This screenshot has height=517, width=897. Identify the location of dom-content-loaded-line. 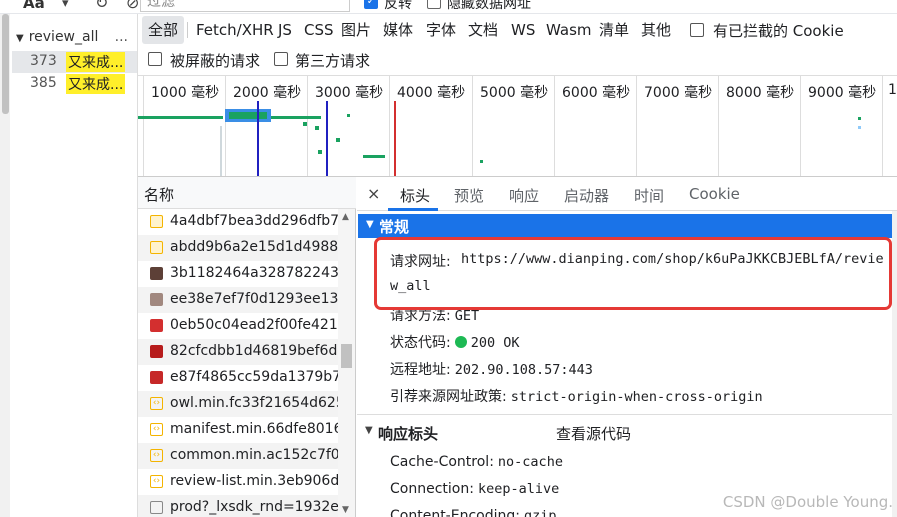
(327, 138).